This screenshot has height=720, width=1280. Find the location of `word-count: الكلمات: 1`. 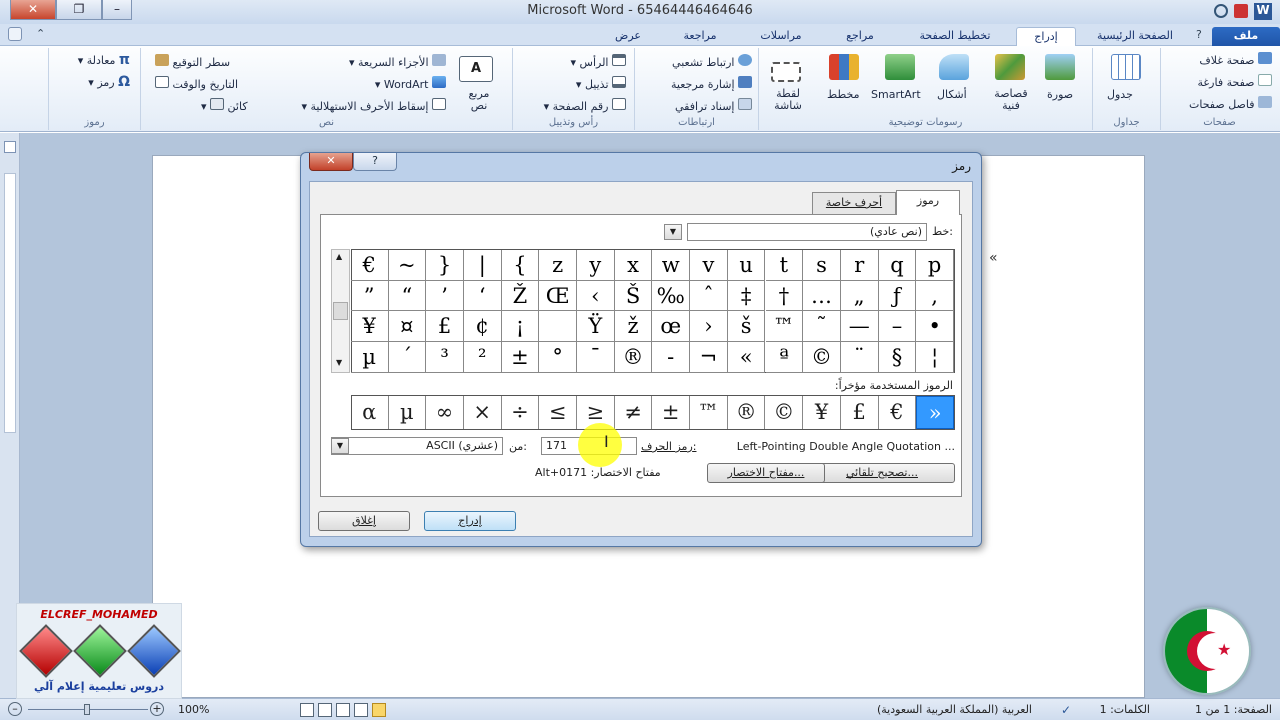

word-count: الكلمات: 1 is located at coordinates (1125, 709).